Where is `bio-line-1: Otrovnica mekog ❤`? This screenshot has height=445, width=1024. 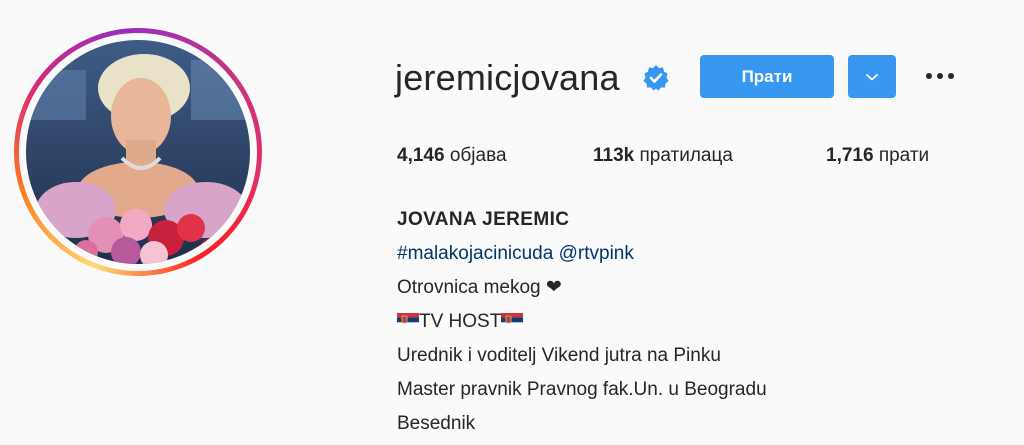
bio-line-1: Otrovnica mekog ❤ is located at coordinates (479, 287).